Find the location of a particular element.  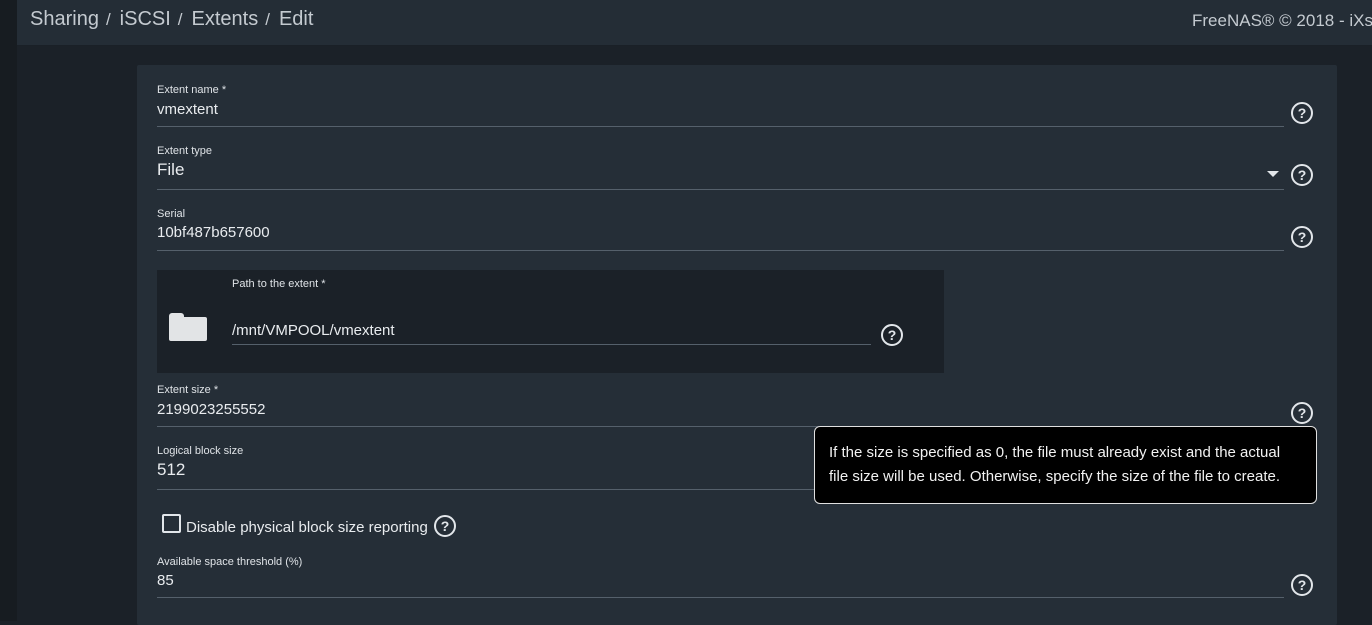

logical-block-size-select: 512 is located at coordinates (200, 470).